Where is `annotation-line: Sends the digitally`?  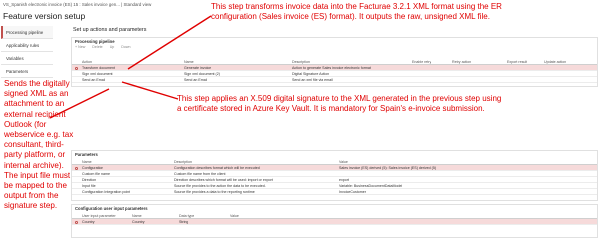
annotation-line: Sends the digitally is located at coordinates (37, 83).